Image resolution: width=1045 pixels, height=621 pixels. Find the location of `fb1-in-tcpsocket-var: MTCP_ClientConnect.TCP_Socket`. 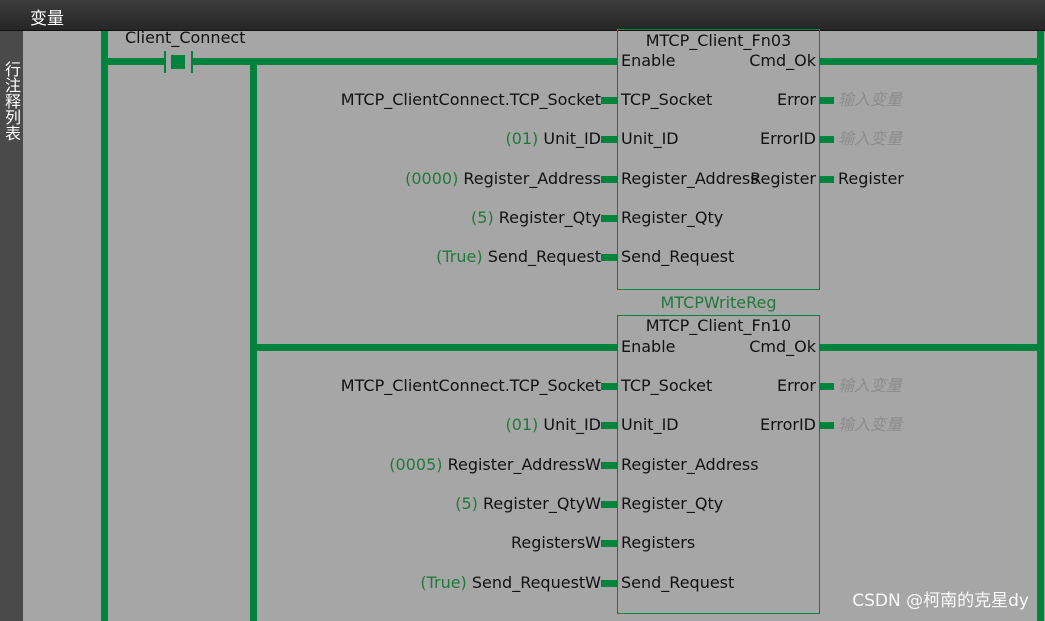

fb1-in-tcpsocket-var: MTCP_ClientConnect.TCP_Socket is located at coordinates (427, 100).